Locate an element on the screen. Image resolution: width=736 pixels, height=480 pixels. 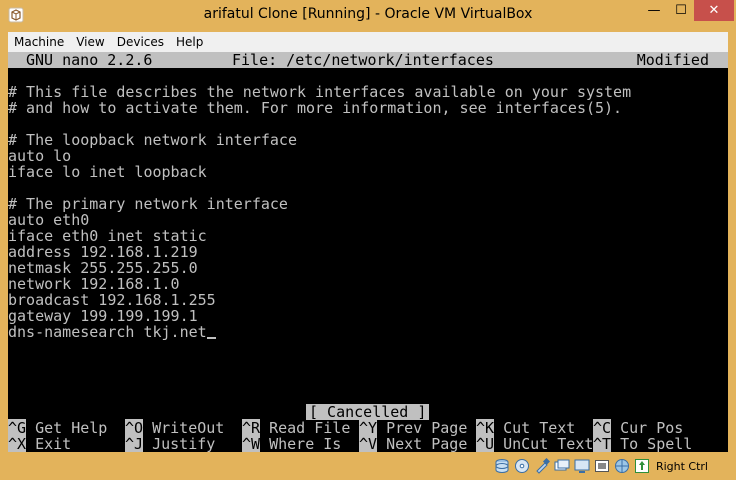
file-line: auto lo is located at coordinates (40, 156).